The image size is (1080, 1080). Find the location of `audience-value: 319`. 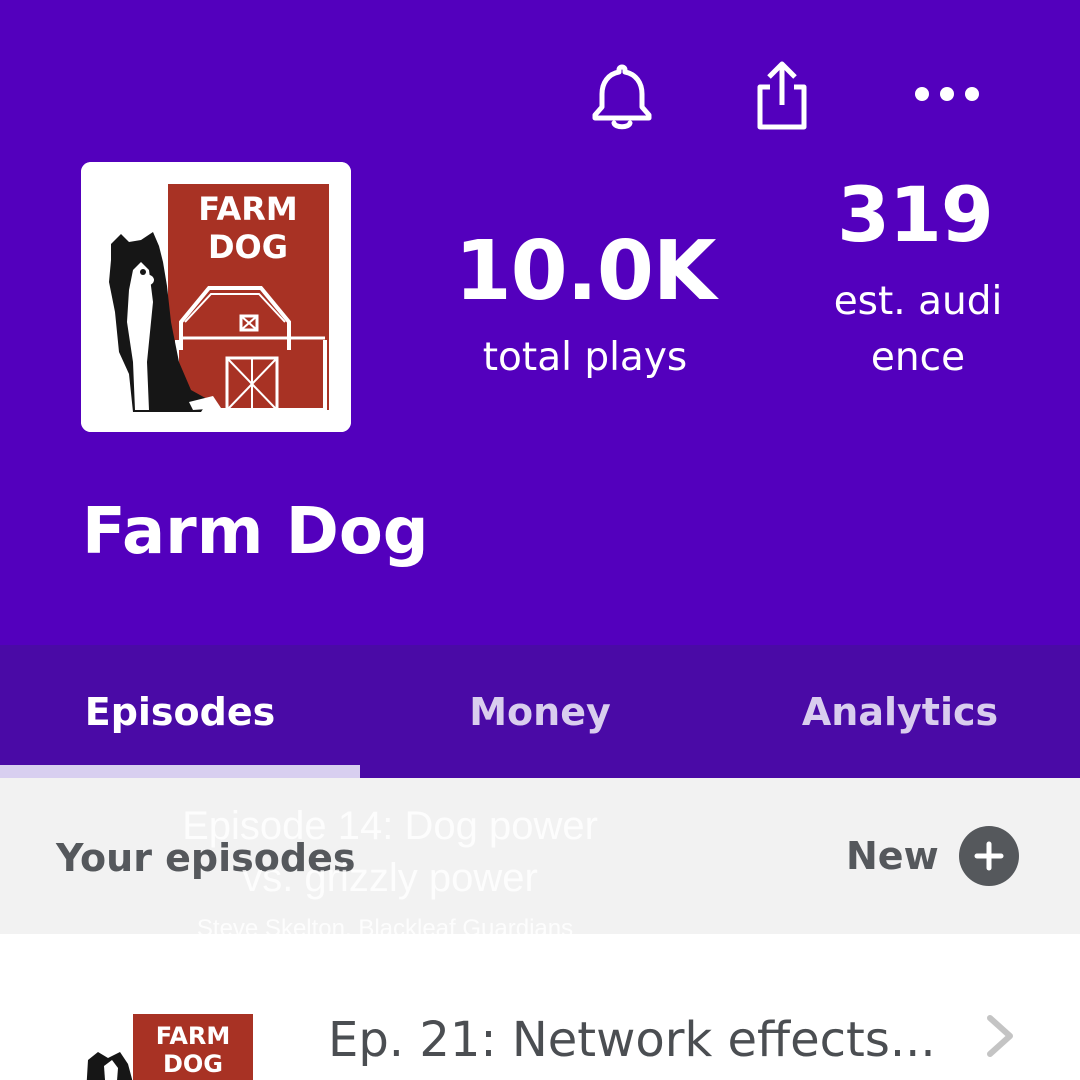

audience-value: 319 is located at coordinates (915, 214).